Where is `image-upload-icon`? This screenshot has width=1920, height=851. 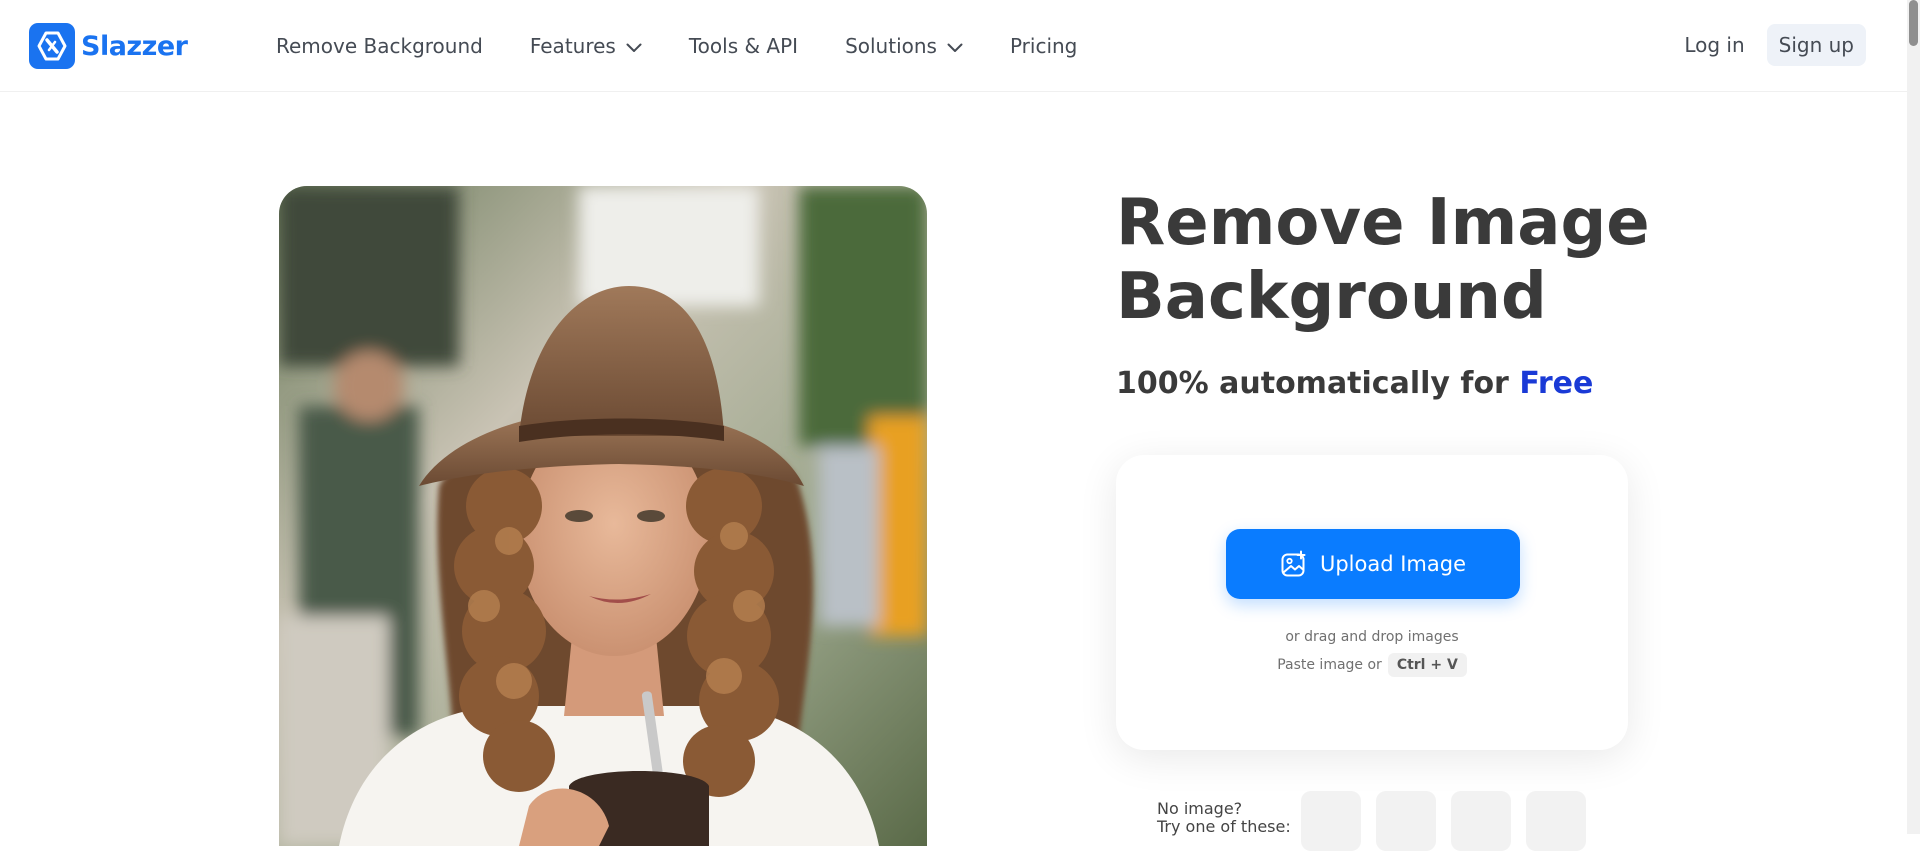
image-upload-icon is located at coordinates (1294, 564).